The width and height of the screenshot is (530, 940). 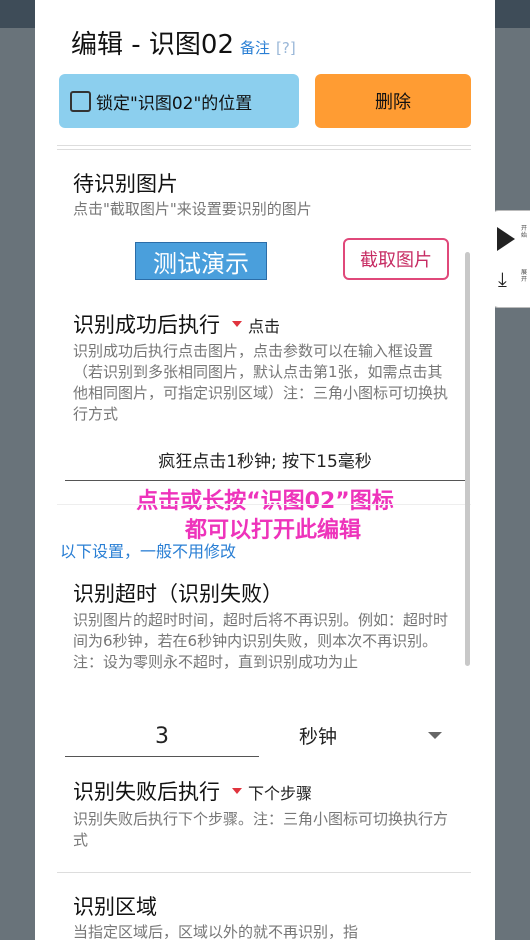 What do you see at coordinates (511, 259) in the screenshot?
I see `floating-control-panel: 开始 ⤓ 展开` at bounding box center [511, 259].